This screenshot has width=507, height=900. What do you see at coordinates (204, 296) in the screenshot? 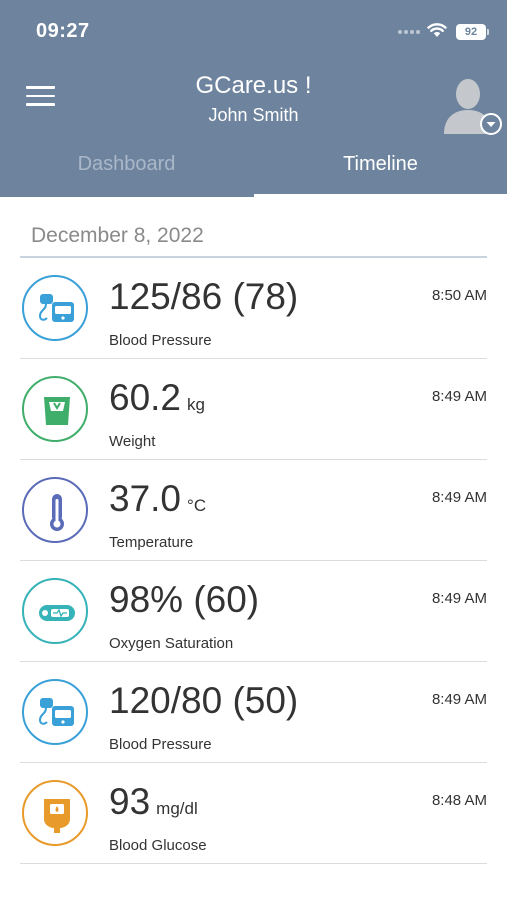
I see `reading-value: 125/86 (78)` at bounding box center [204, 296].